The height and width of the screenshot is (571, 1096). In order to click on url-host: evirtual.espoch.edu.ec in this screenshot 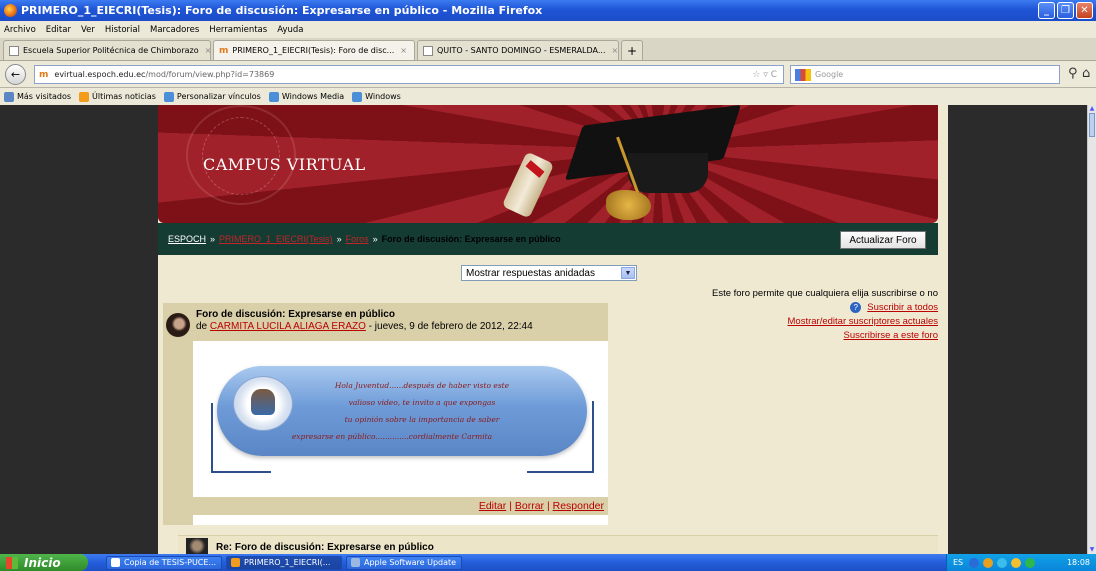, I will do `click(100, 74)`.